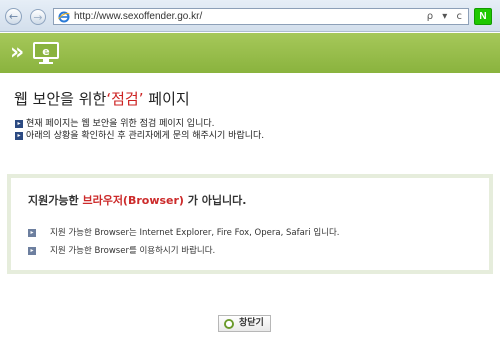  I want to click on forward-arrow-icon: →, so click(38, 17).